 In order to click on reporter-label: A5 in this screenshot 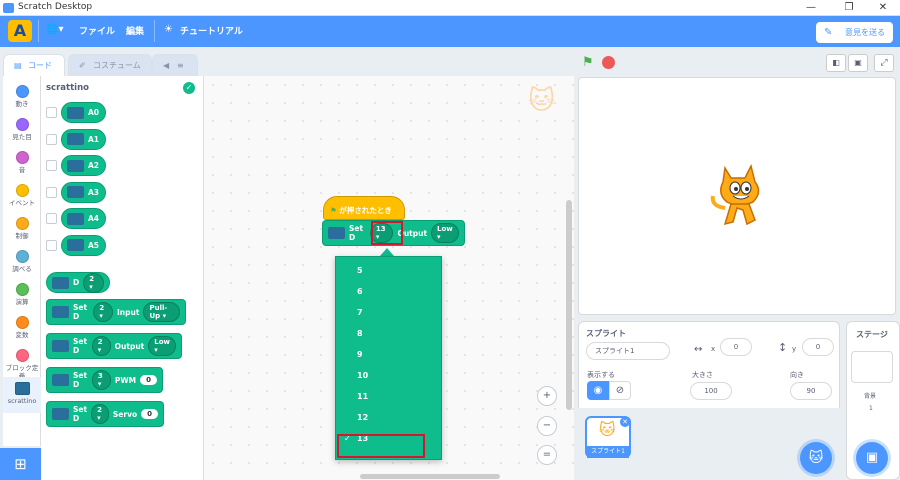, I will do `click(94, 245)`.